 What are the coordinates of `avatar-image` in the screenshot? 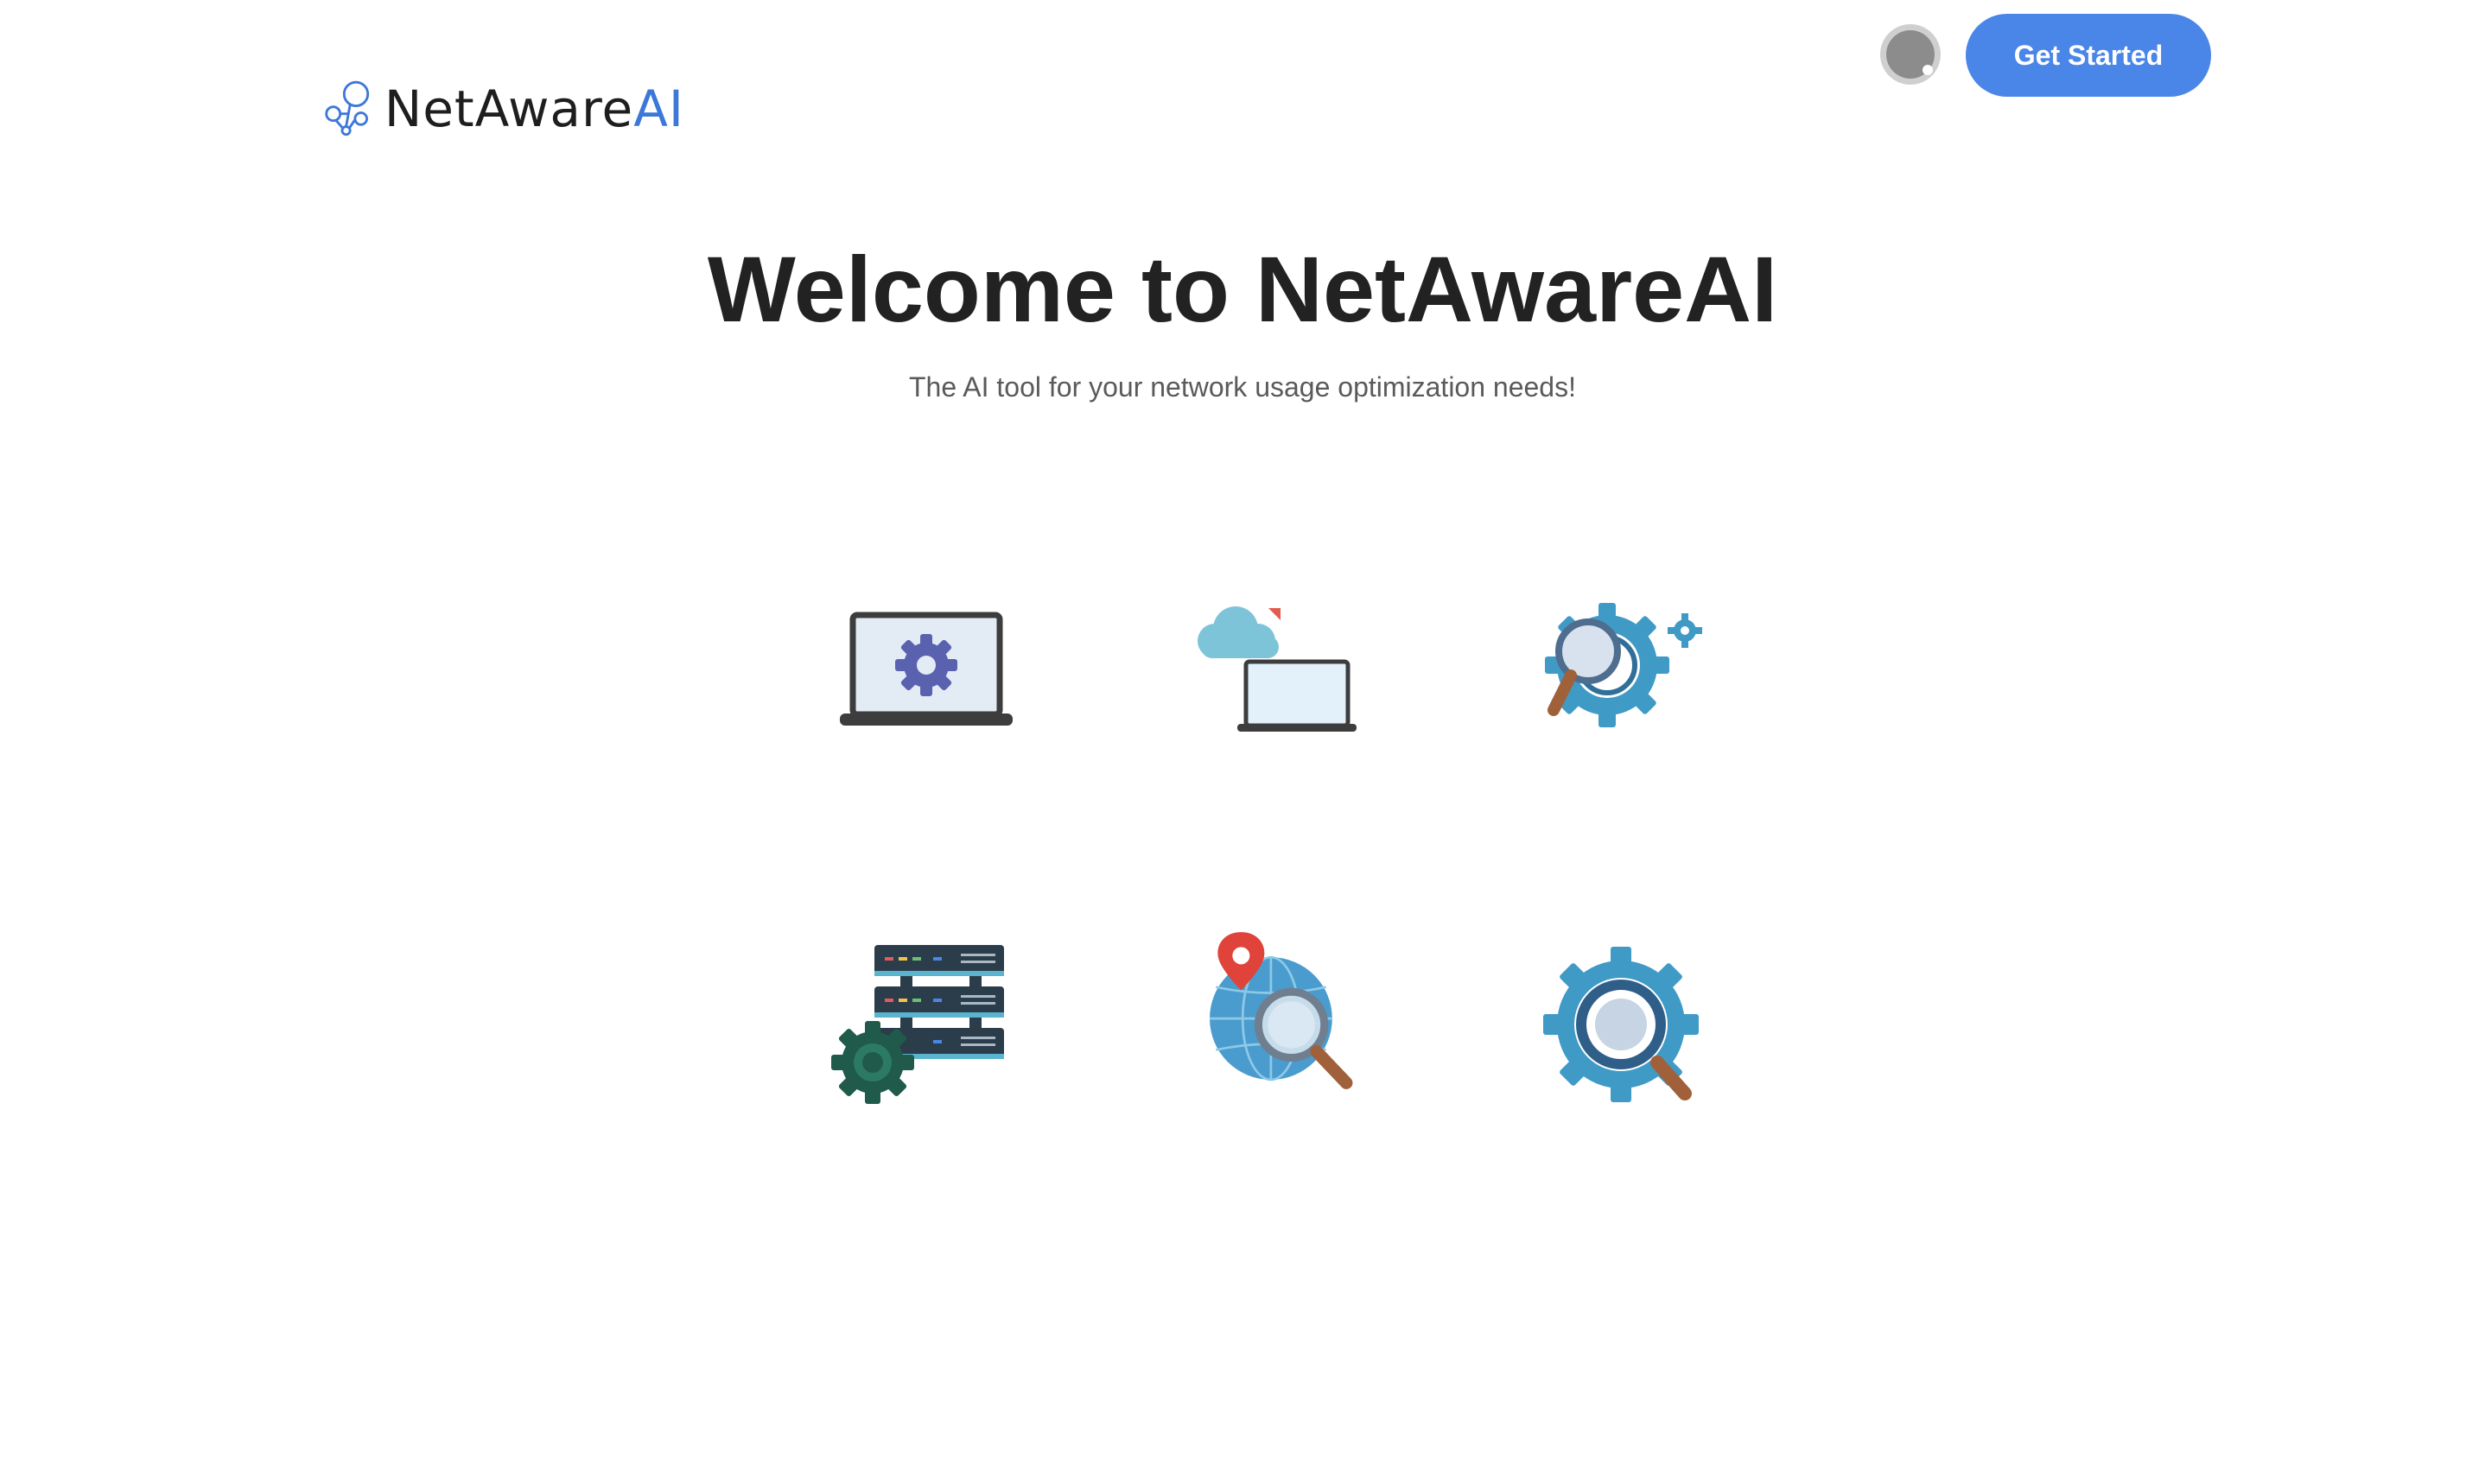 It's located at (1911, 54).